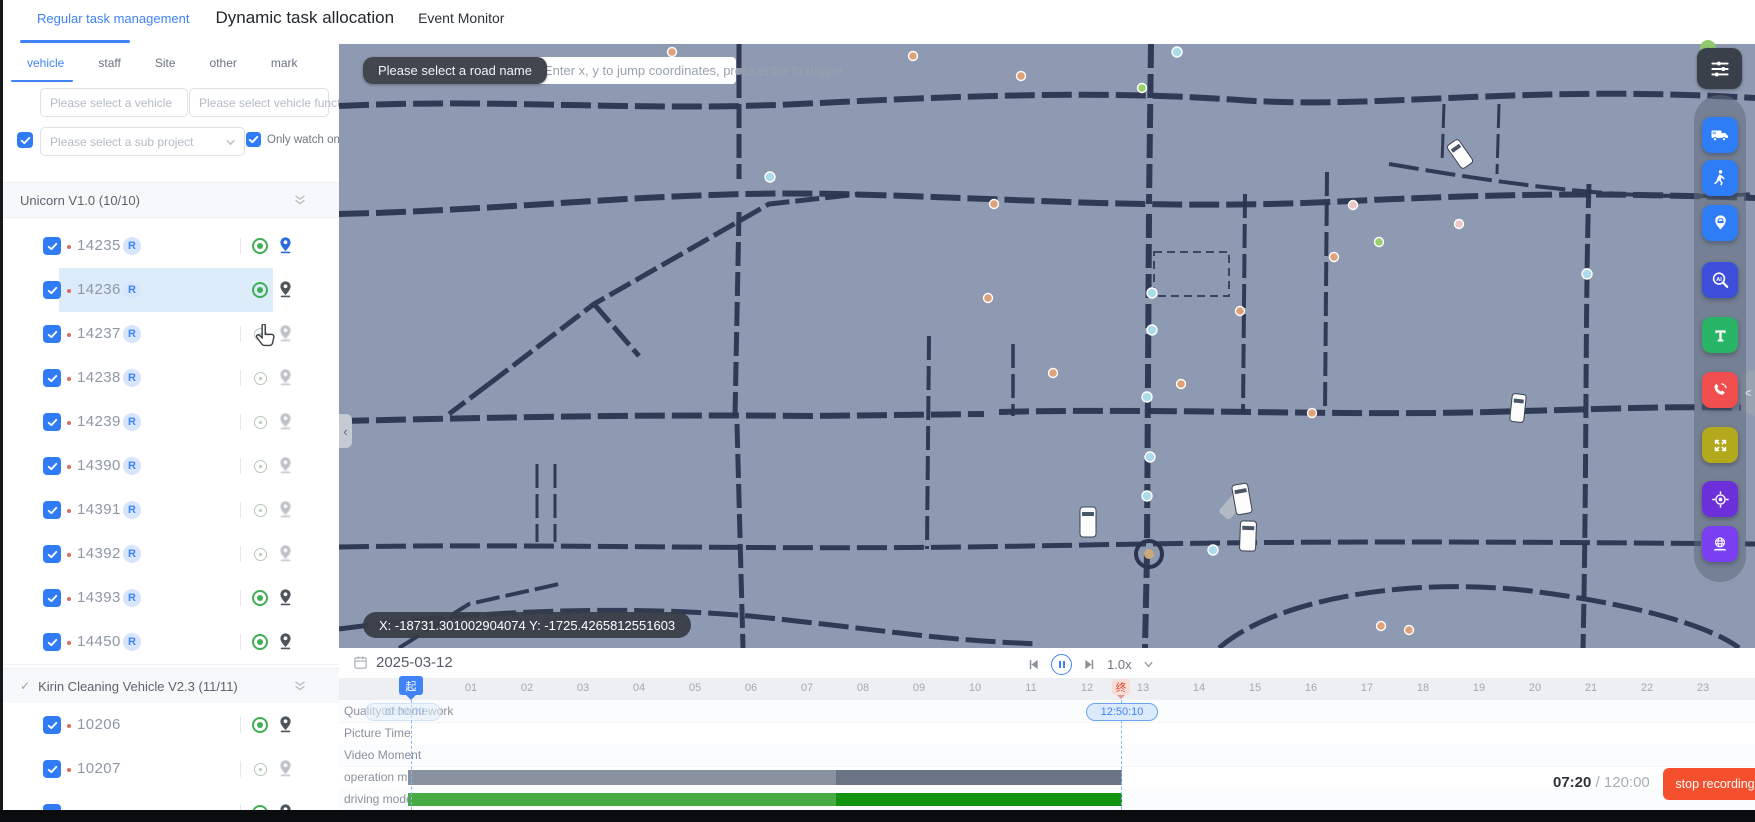  I want to click on tab-other: other, so click(223, 63).